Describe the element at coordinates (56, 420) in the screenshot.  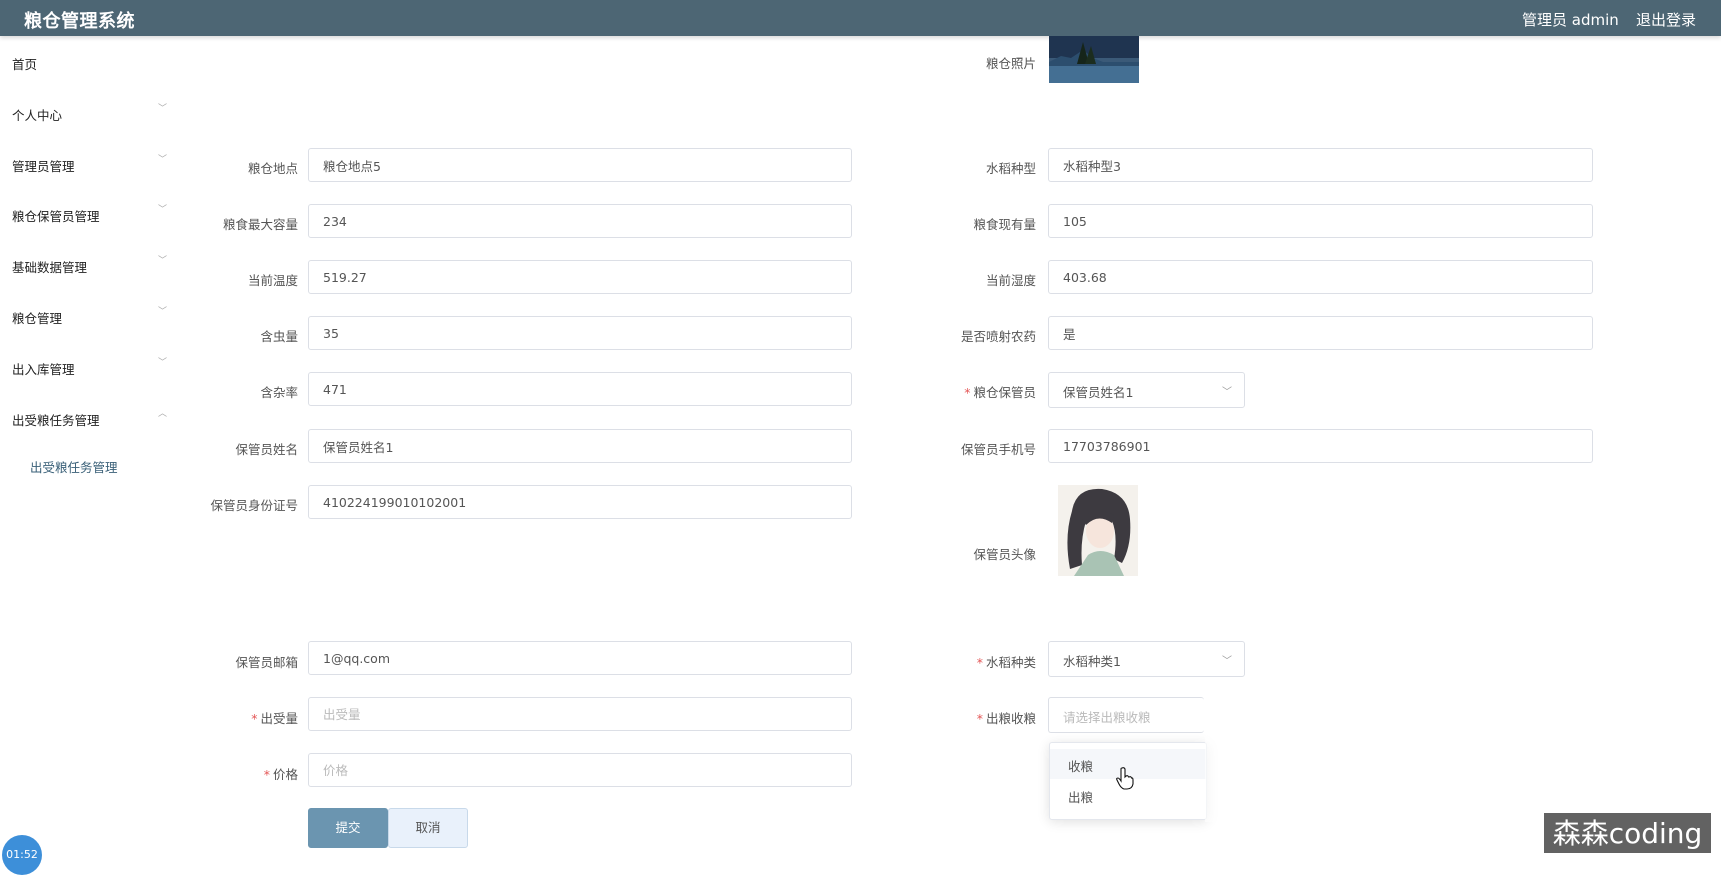
I see `sidebar-item-label: 出受粮任务管理` at that location.